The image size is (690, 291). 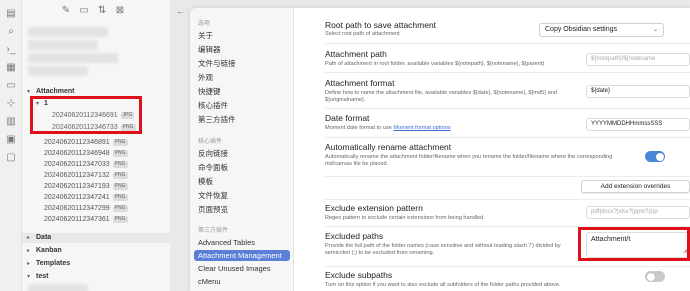 What do you see at coordinates (96, 165) in the screenshot?
I see `list-item: 20240620112347033 PNG` at bounding box center [96, 165].